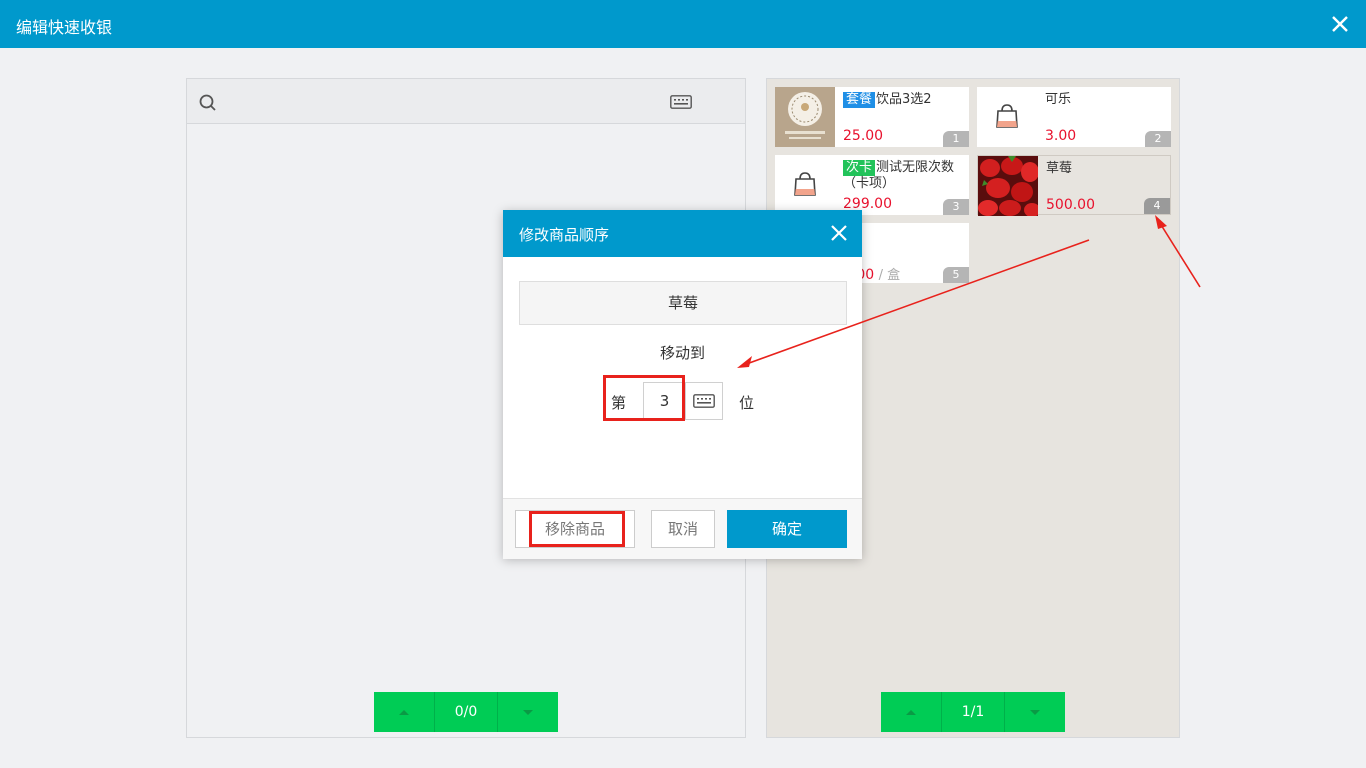 The width and height of the screenshot is (1366, 768). Describe the element at coordinates (683, 529) in the screenshot. I see `cancel-button: 取消` at that location.